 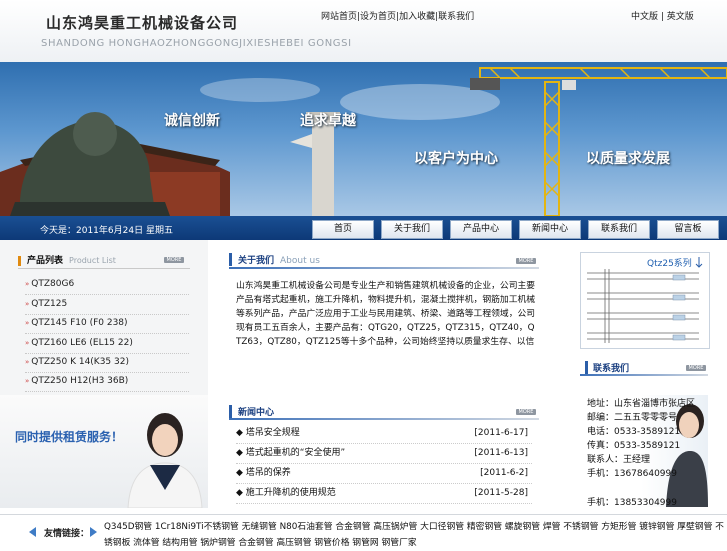 I want to click on about-subtitle: About us, so click(x=300, y=261).